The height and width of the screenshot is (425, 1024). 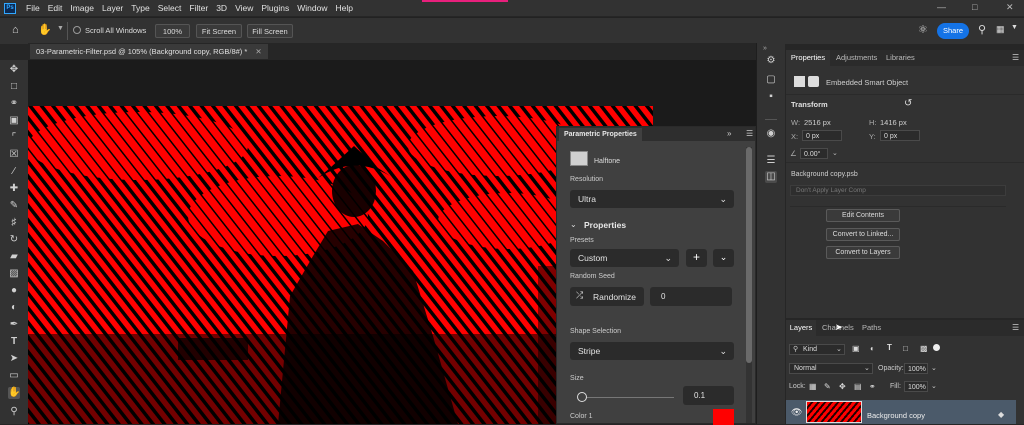 I want to click on menu-3d: 3D, so click(x=221, y=8).